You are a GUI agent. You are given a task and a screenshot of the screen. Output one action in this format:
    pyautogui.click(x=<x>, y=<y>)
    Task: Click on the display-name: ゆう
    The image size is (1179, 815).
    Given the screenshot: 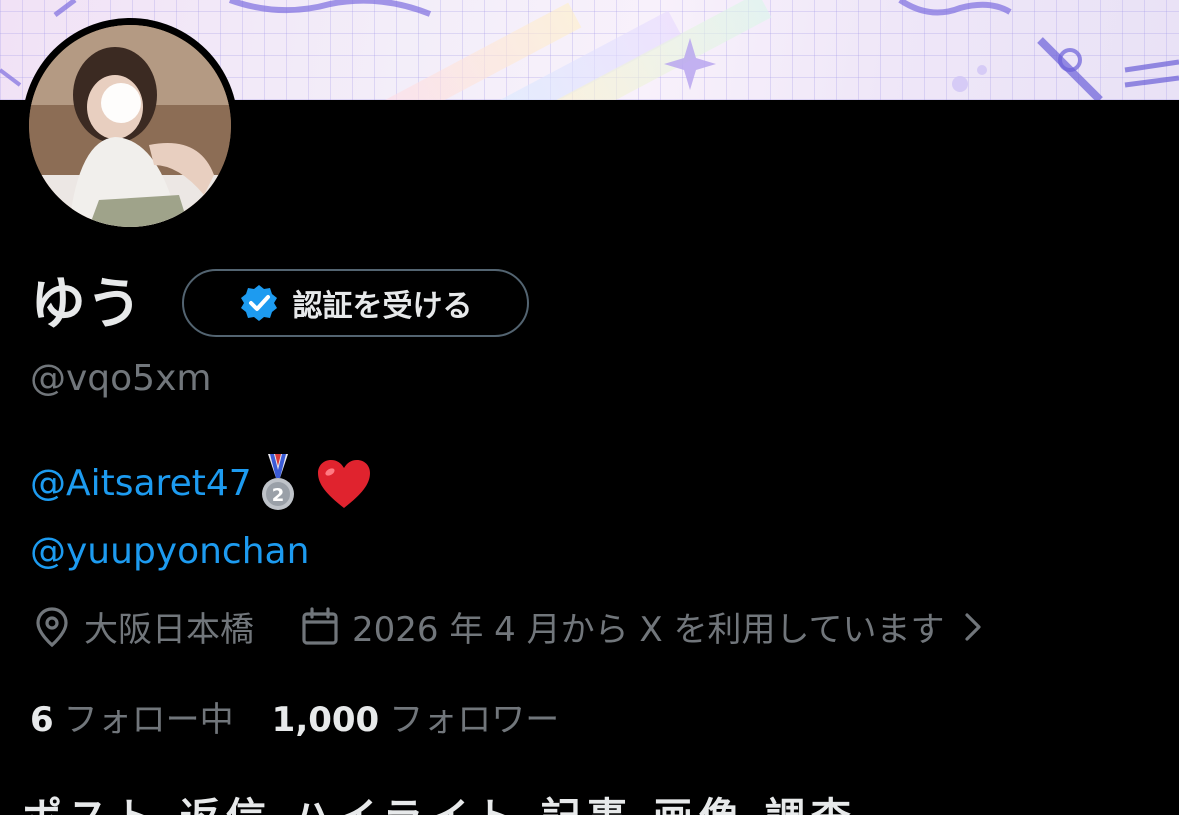 What is the action you would take?
    pyautogui.click(x=86, y=304)
    